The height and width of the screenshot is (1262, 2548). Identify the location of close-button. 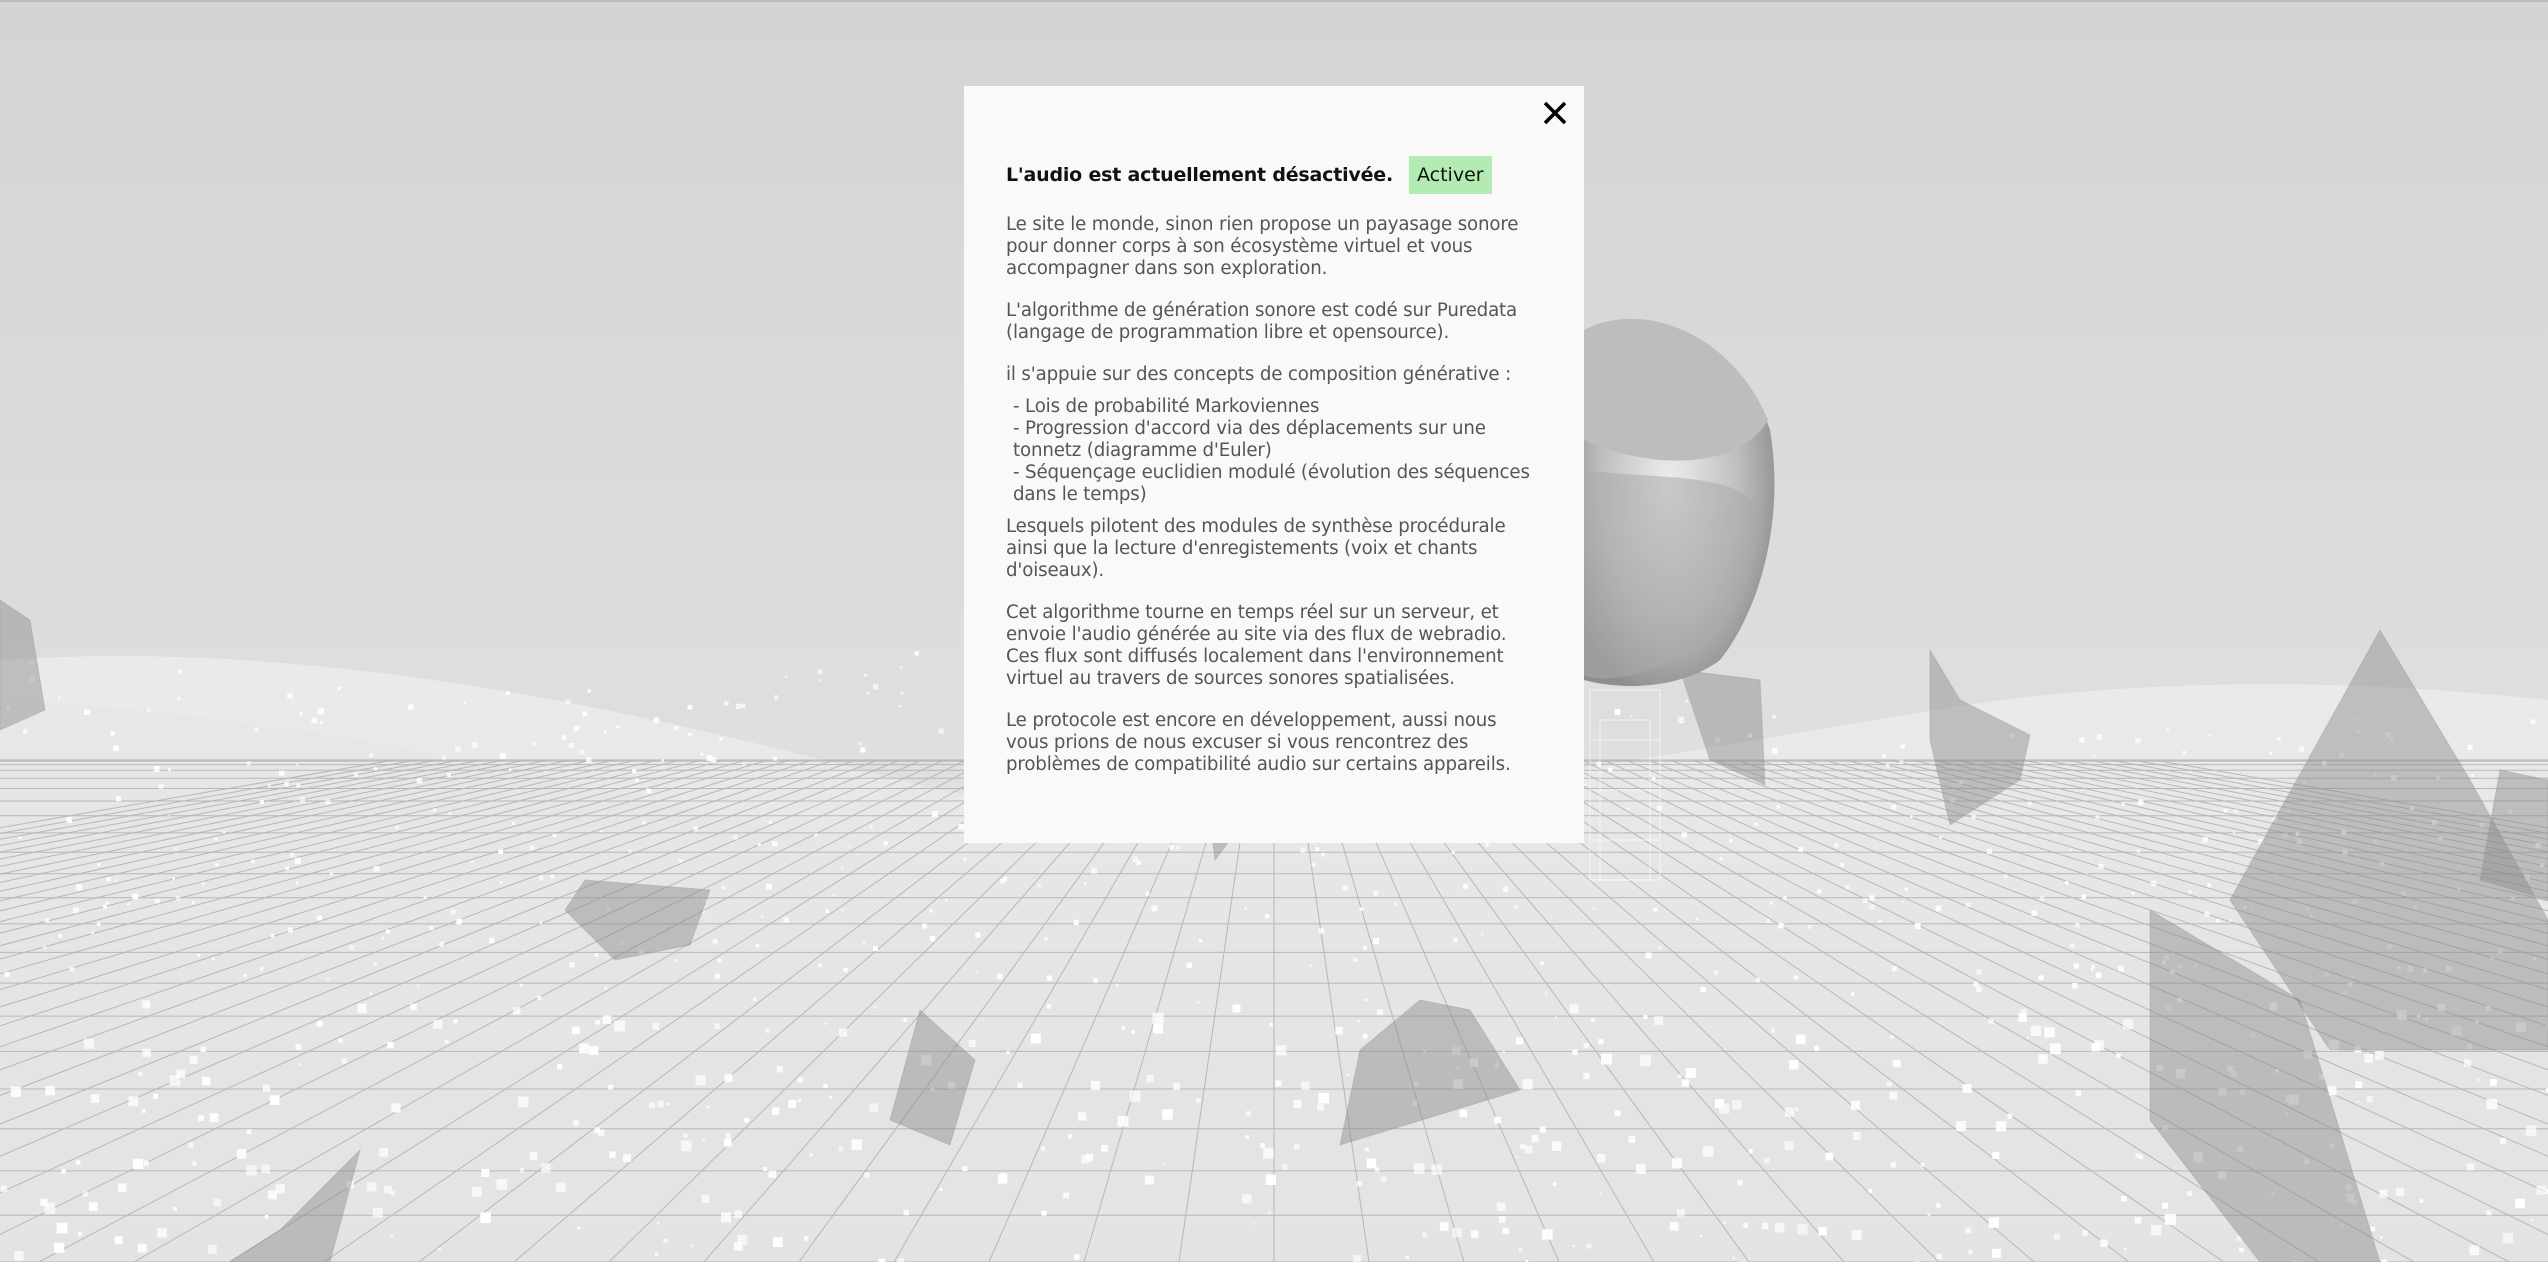
(1555, 113).